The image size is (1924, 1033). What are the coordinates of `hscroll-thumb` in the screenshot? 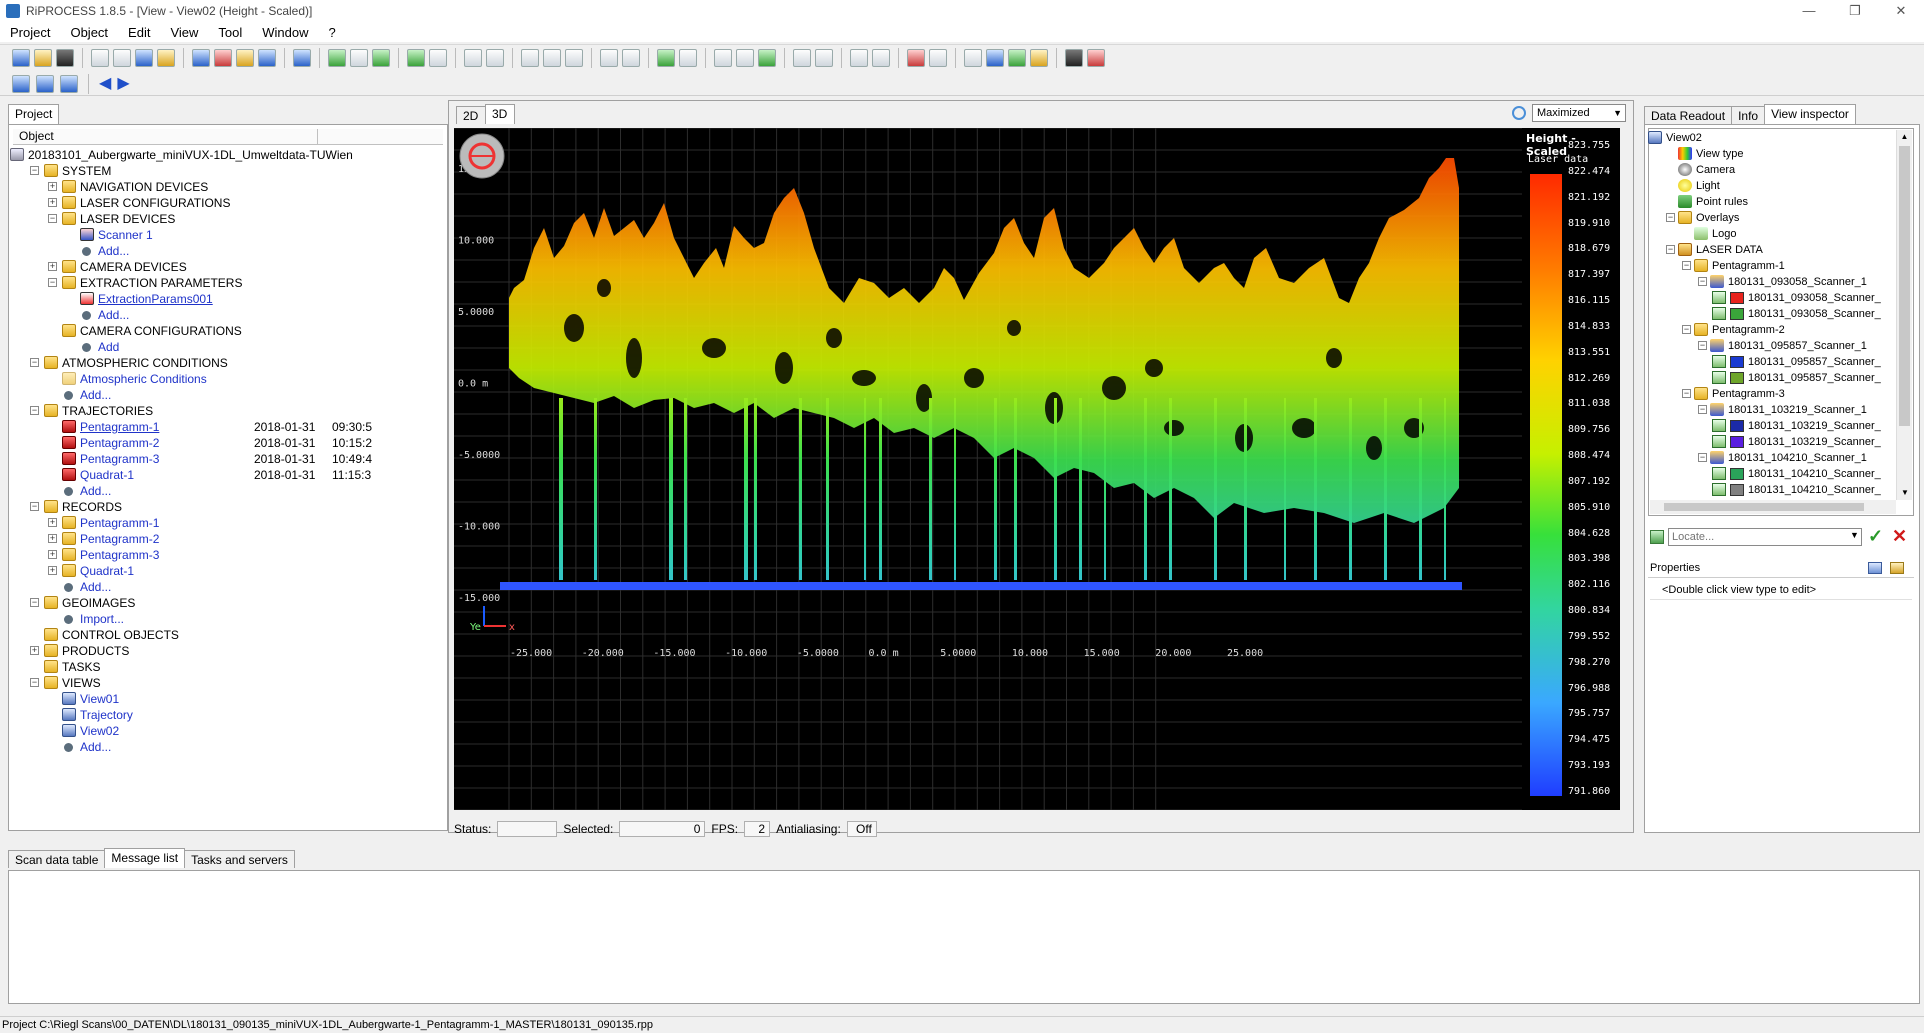 It's located at (1764, 507).